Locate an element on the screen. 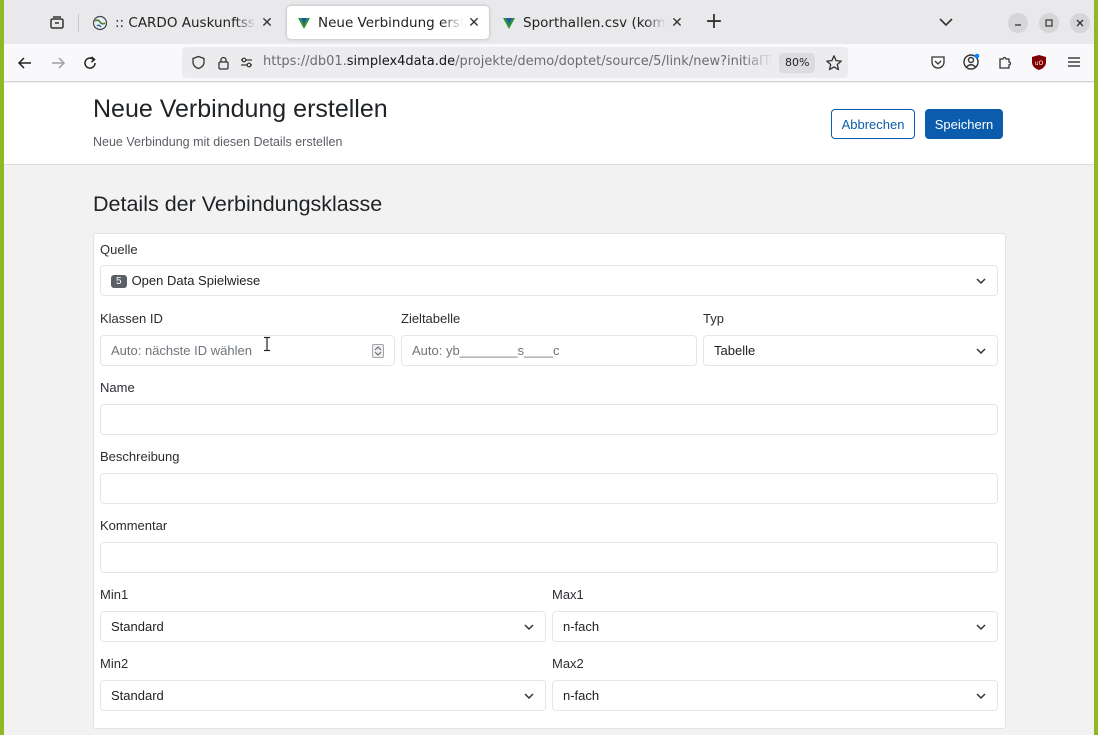  new-tab-button: + is located at coordinates (714, 22).